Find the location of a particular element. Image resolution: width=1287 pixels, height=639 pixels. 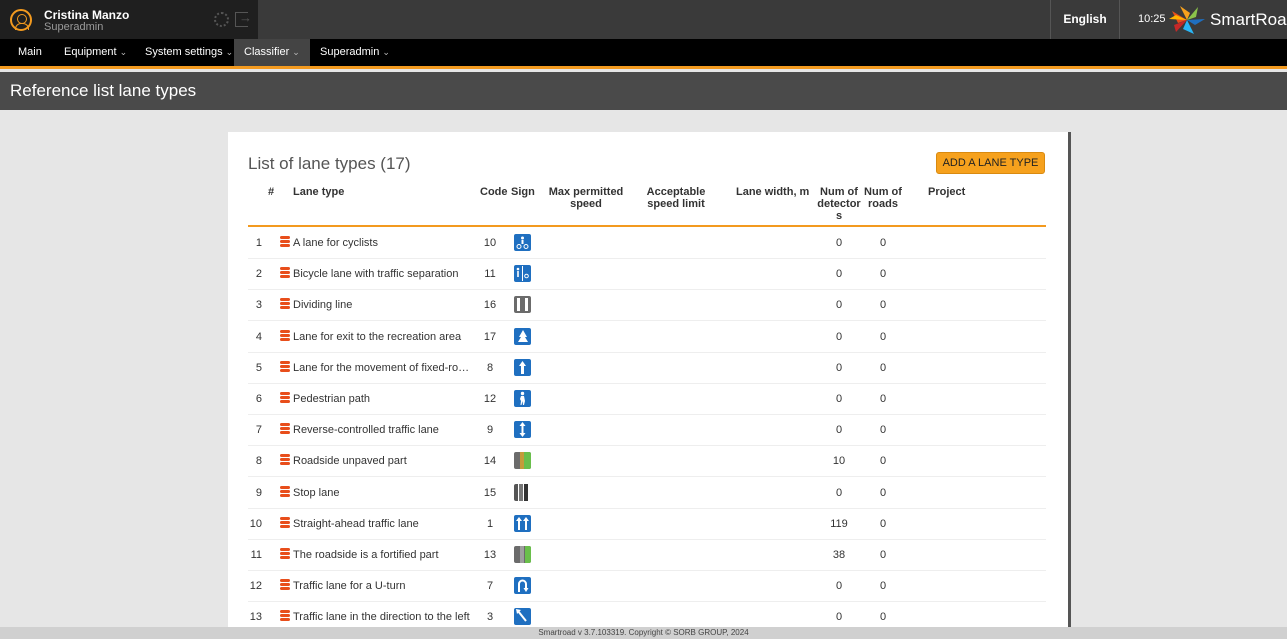

row-number: 10 is located at coordinates (255, 523).